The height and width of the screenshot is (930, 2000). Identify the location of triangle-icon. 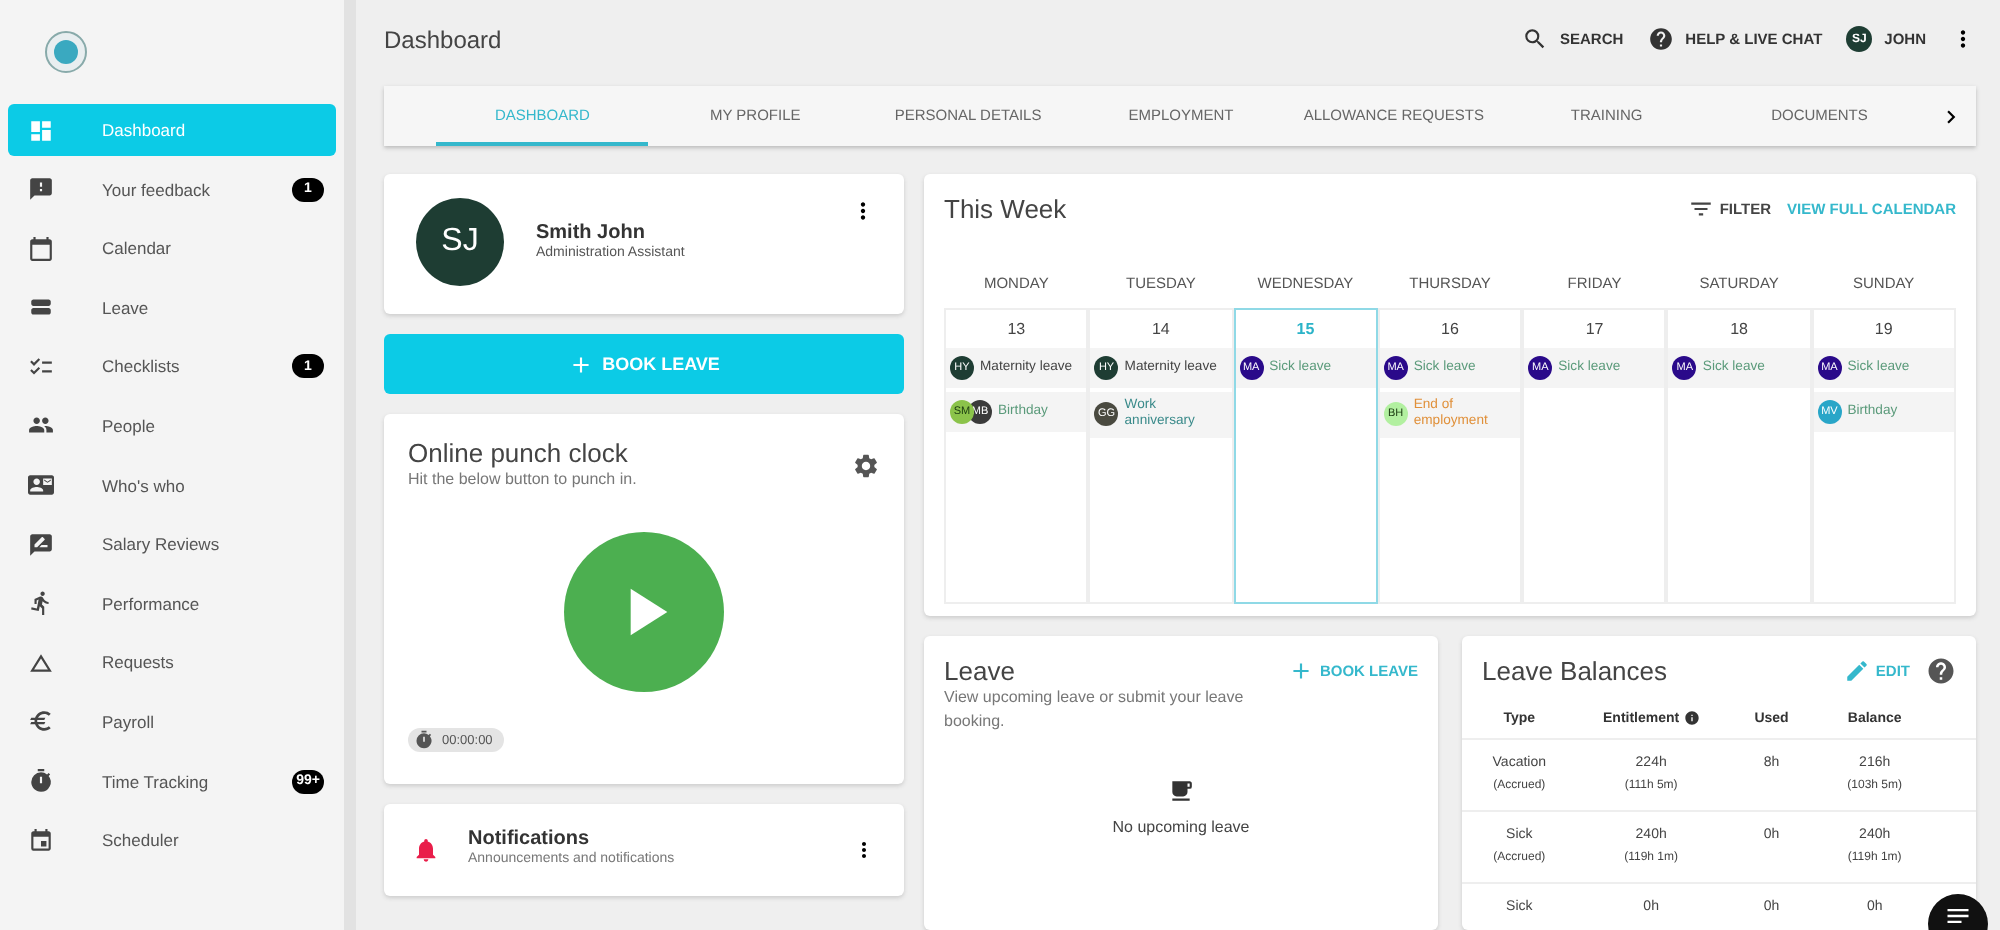
(41, 662).